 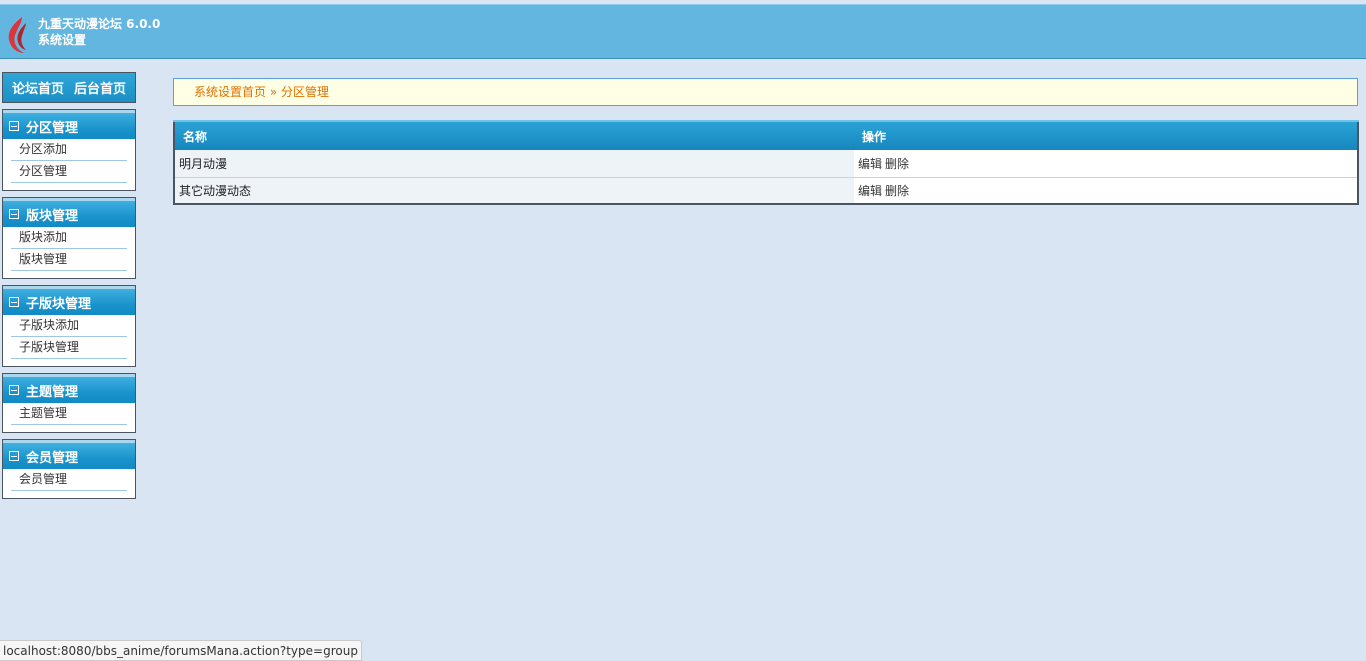 What do you see at coordinates (69, 87) in the screenshot?
I see `home-links: 论坛首页 后台首页` at bounding box center [69, 87].